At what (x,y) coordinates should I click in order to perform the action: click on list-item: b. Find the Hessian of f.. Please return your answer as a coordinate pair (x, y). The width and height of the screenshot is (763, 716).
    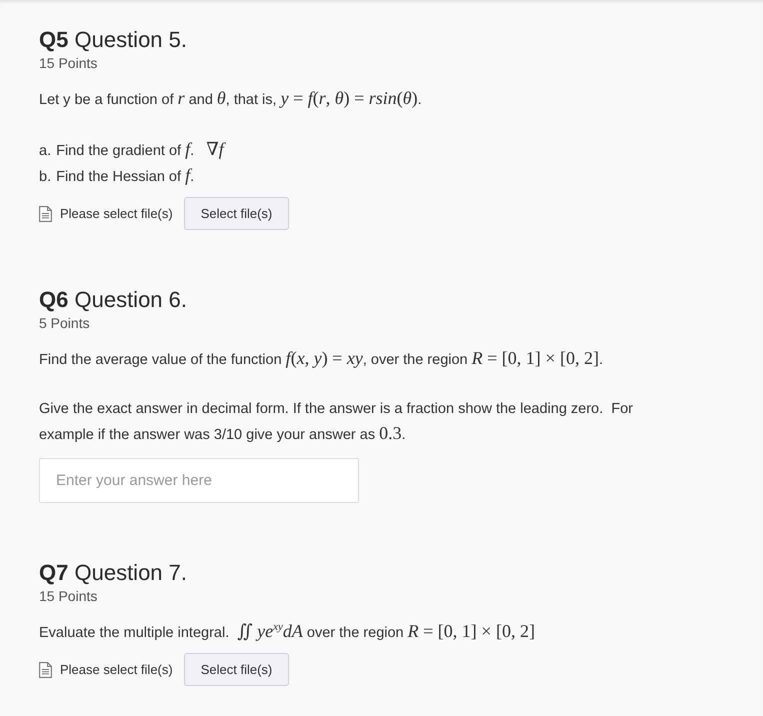
    Looking at the image, I should click on (116, 175).